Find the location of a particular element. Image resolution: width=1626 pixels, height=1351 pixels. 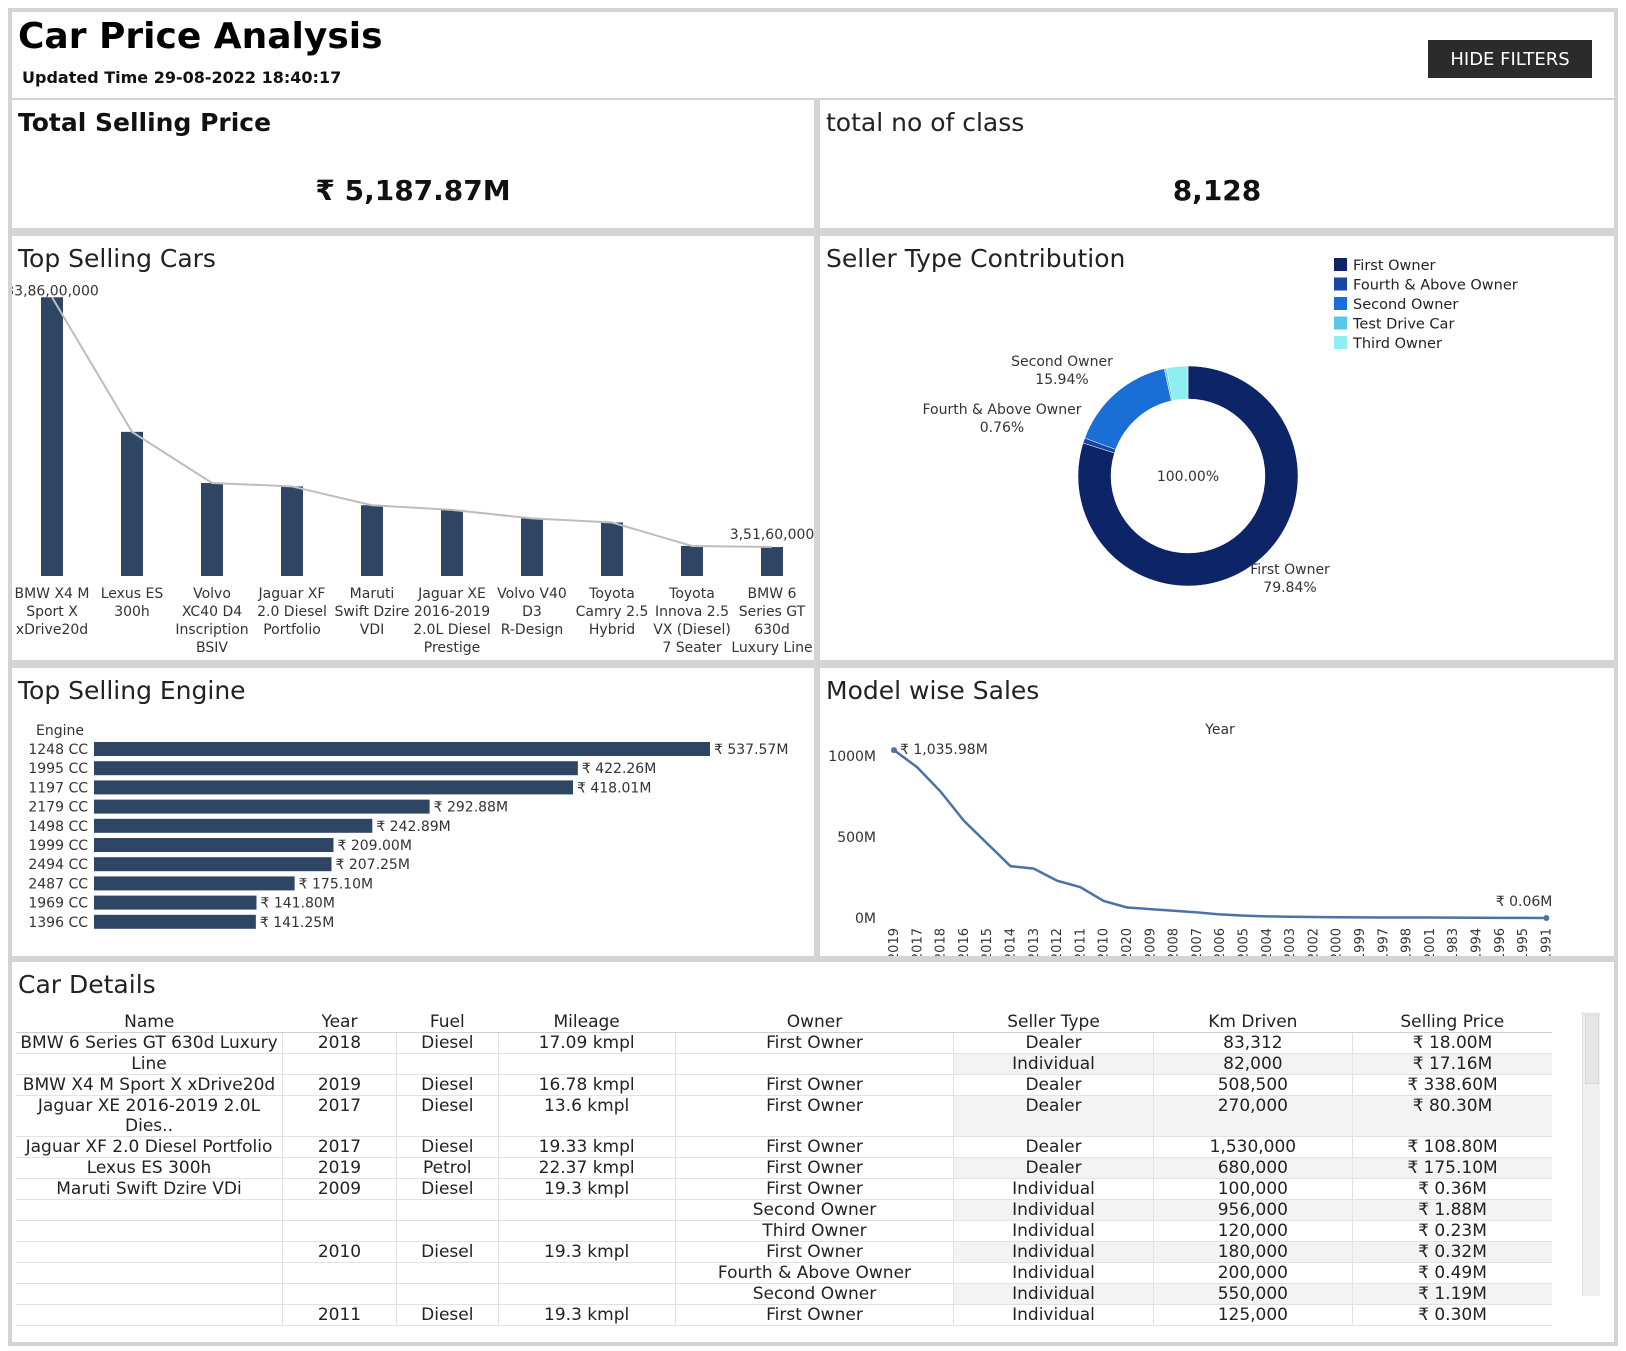

trend-line is located at coordinates (412, 422).